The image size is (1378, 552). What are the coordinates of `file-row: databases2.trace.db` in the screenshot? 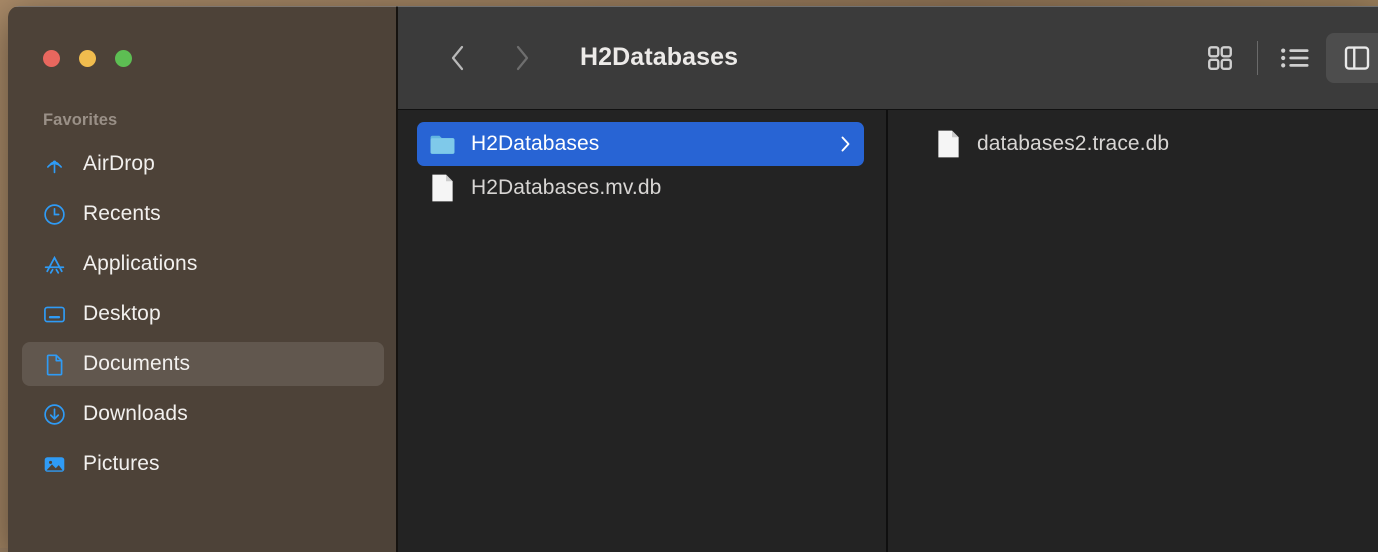 It's located at (1141, 144).